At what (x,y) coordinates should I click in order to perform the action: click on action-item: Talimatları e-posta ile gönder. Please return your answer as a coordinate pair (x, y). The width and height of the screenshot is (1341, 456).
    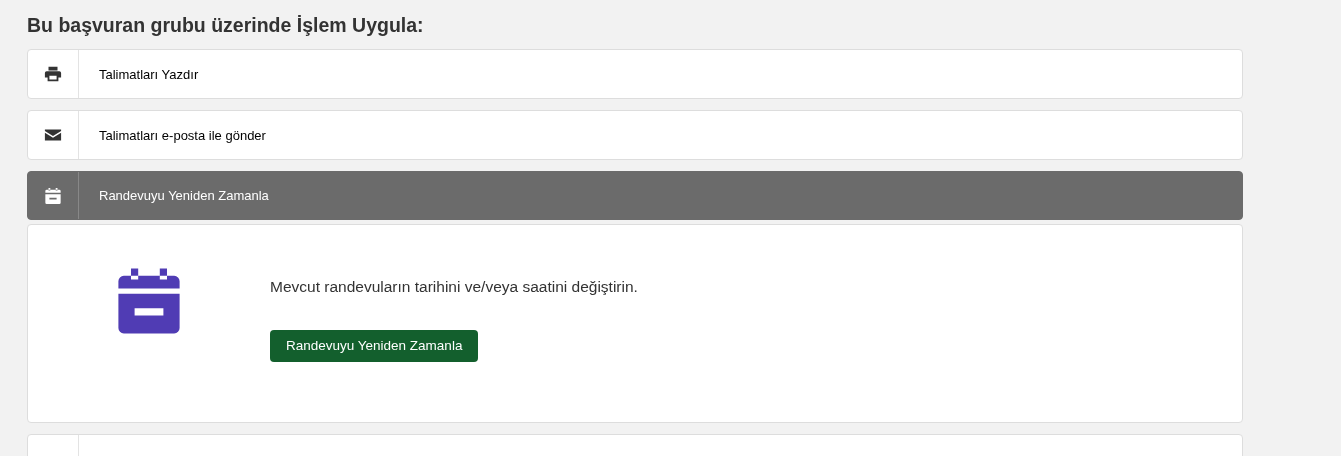
    Looking at the image, I should click on (635, 135).